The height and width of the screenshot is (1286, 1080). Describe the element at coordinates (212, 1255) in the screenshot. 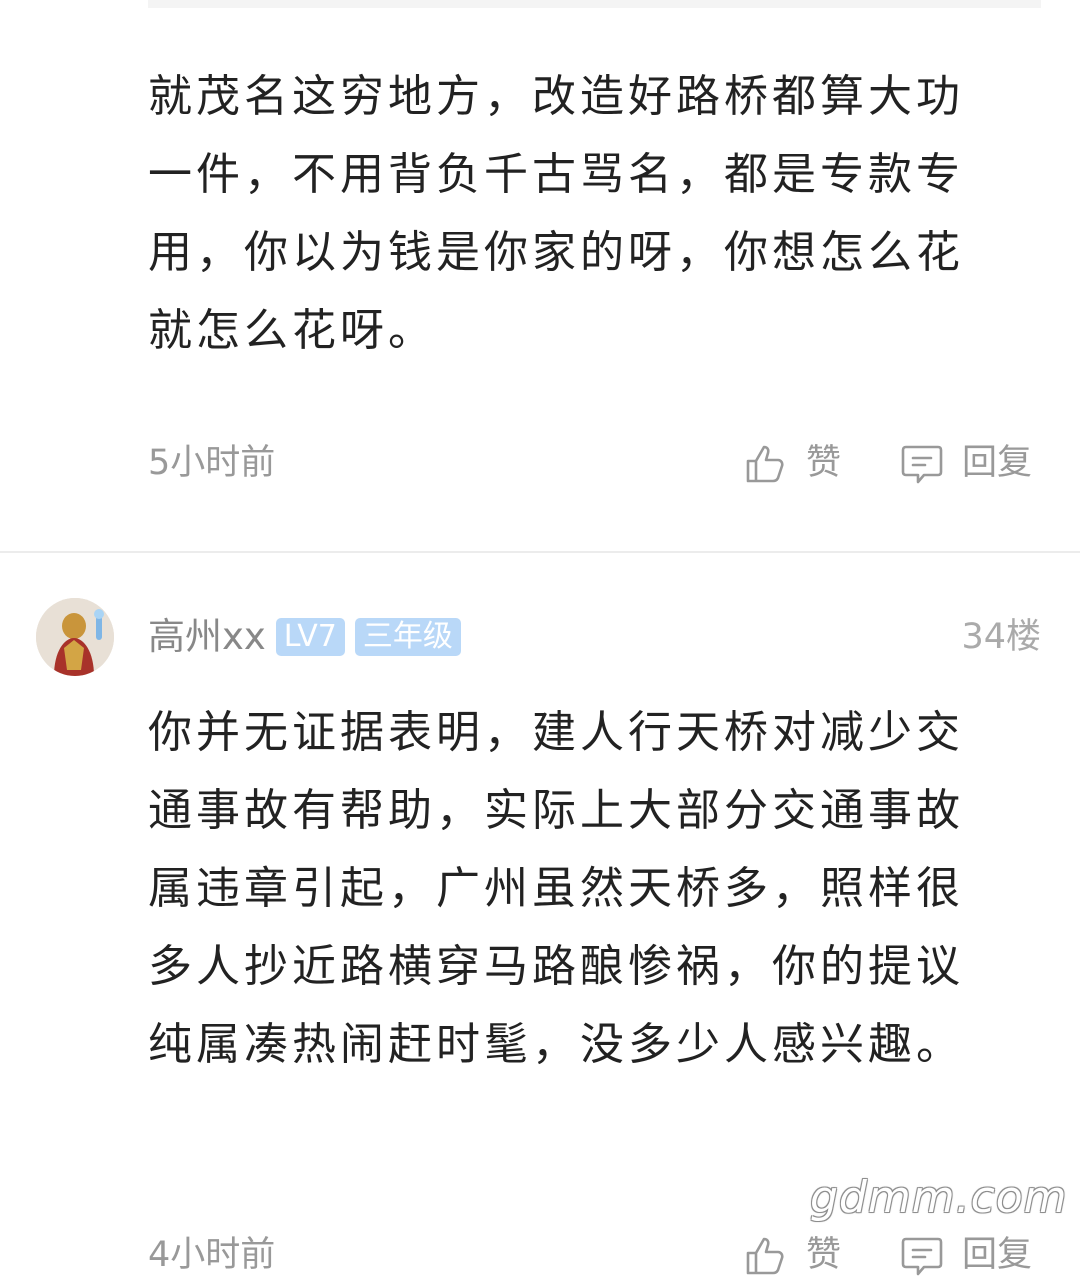

I see `comment-timestamp: 4小时前` at that location.